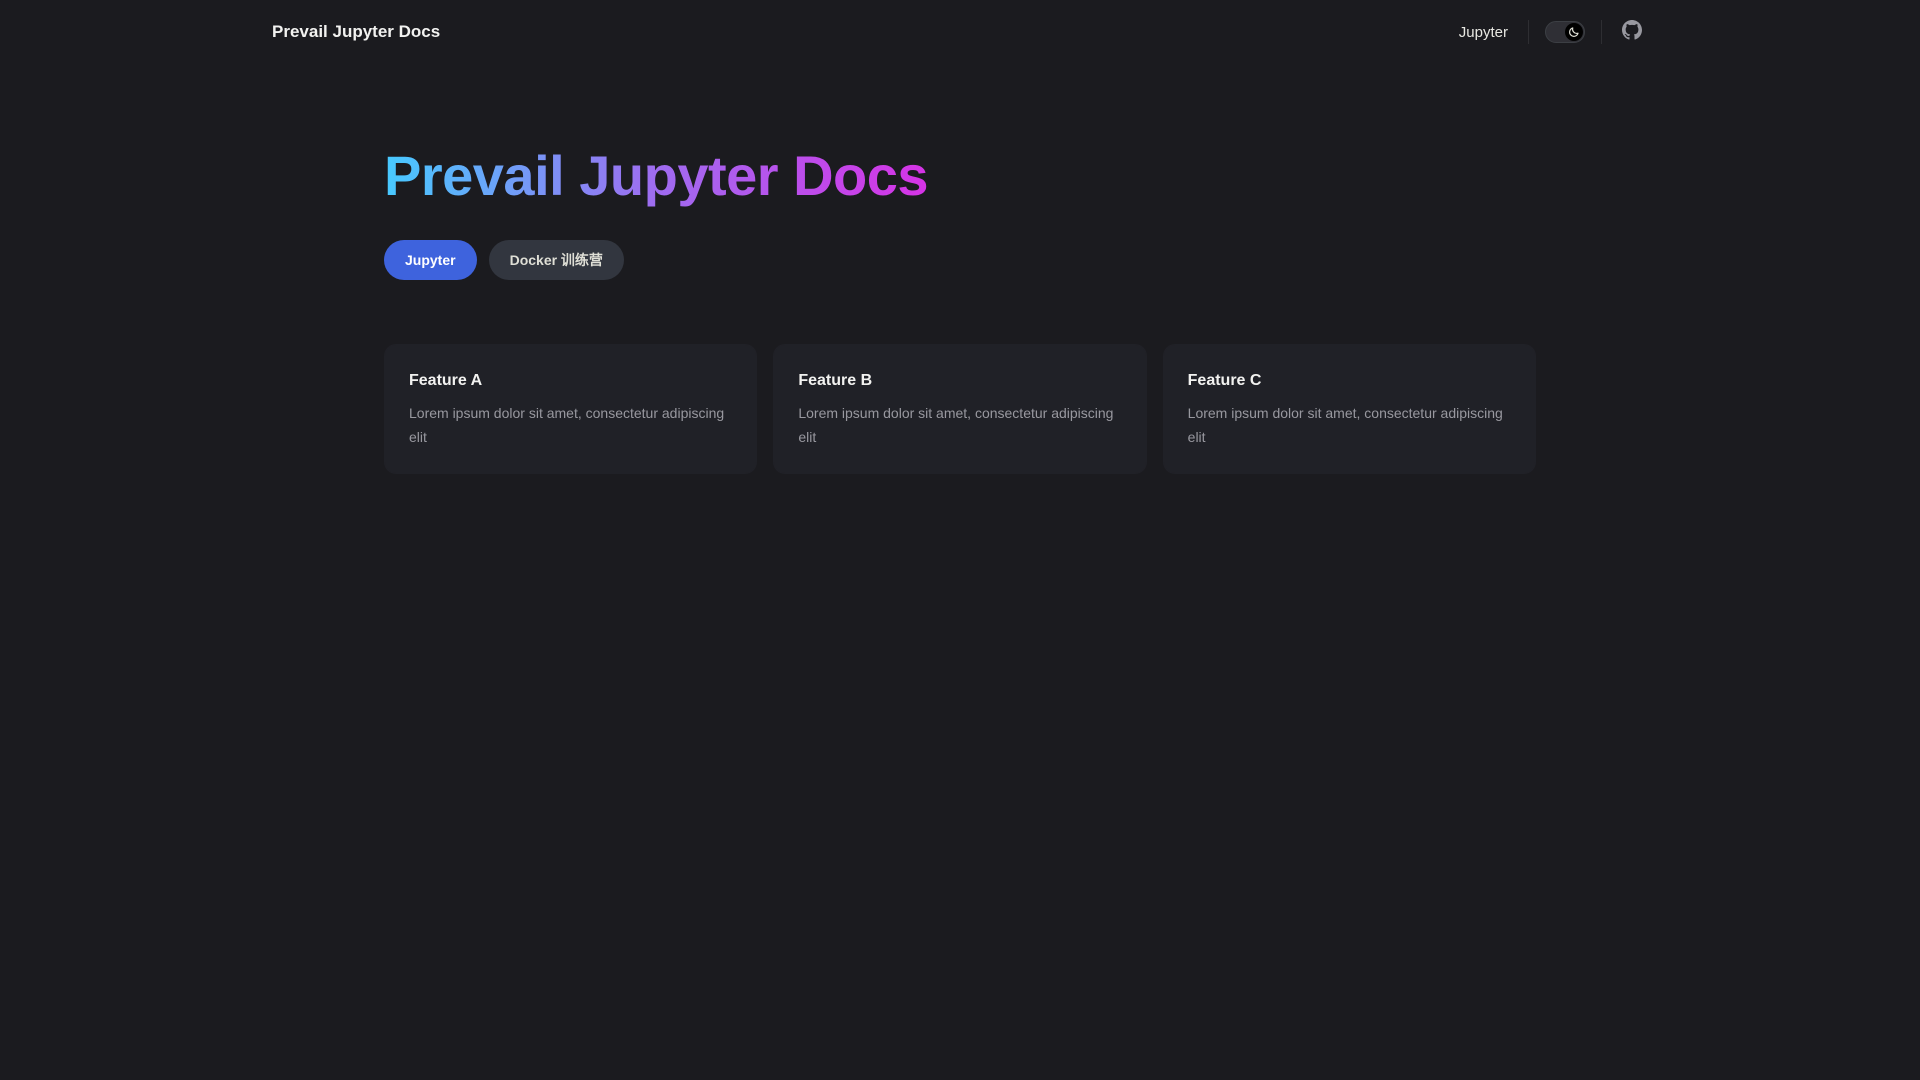 This screenshot has height=1080, width=1920. I want to click on site-title-link: Prevail Jupyter Docs, so click(356, 32).